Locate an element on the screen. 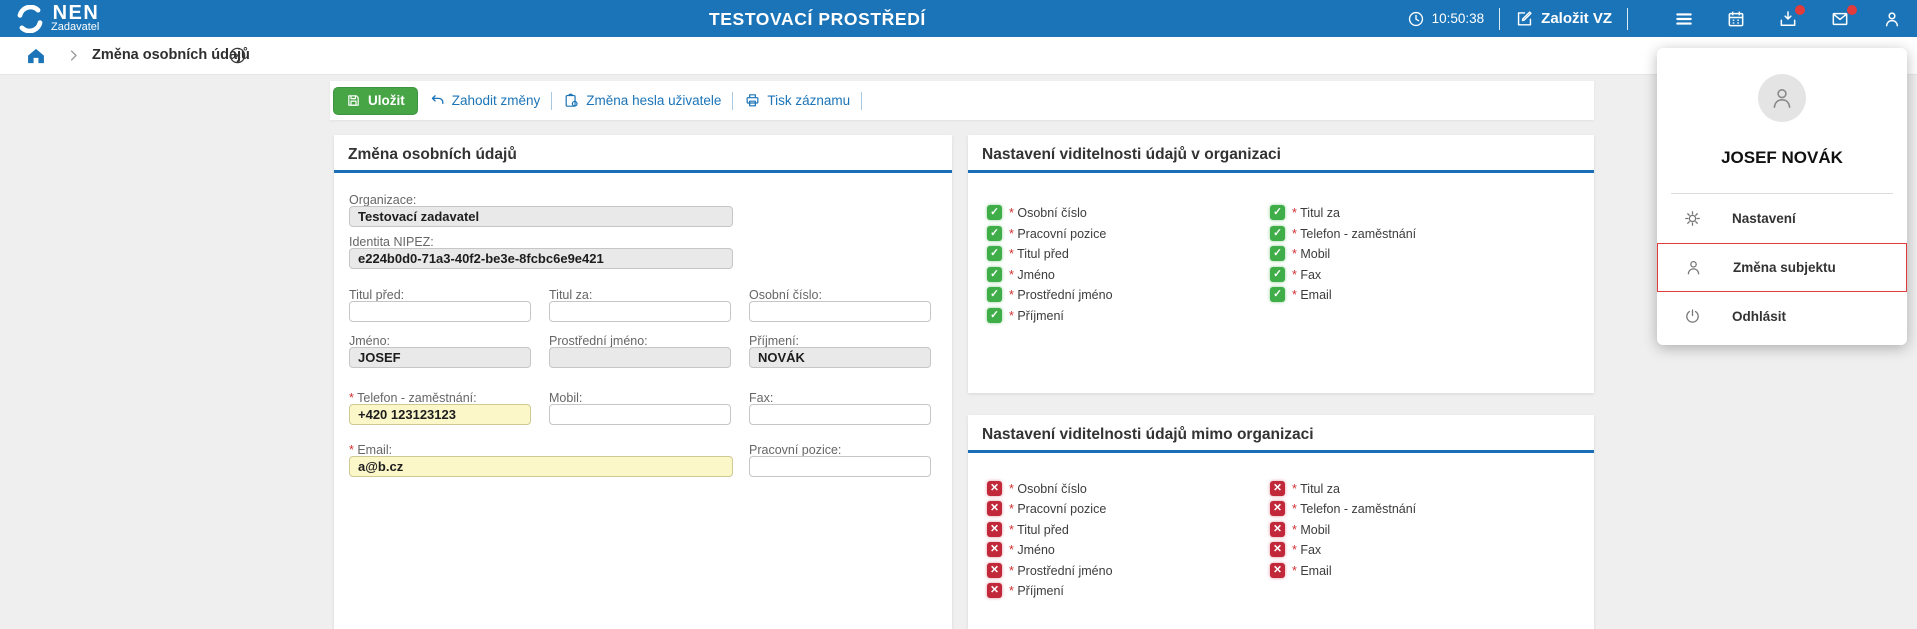 This screenshot has height=629, width=1917. mobile-label: Mobil: is located at coordinates (566, 398).